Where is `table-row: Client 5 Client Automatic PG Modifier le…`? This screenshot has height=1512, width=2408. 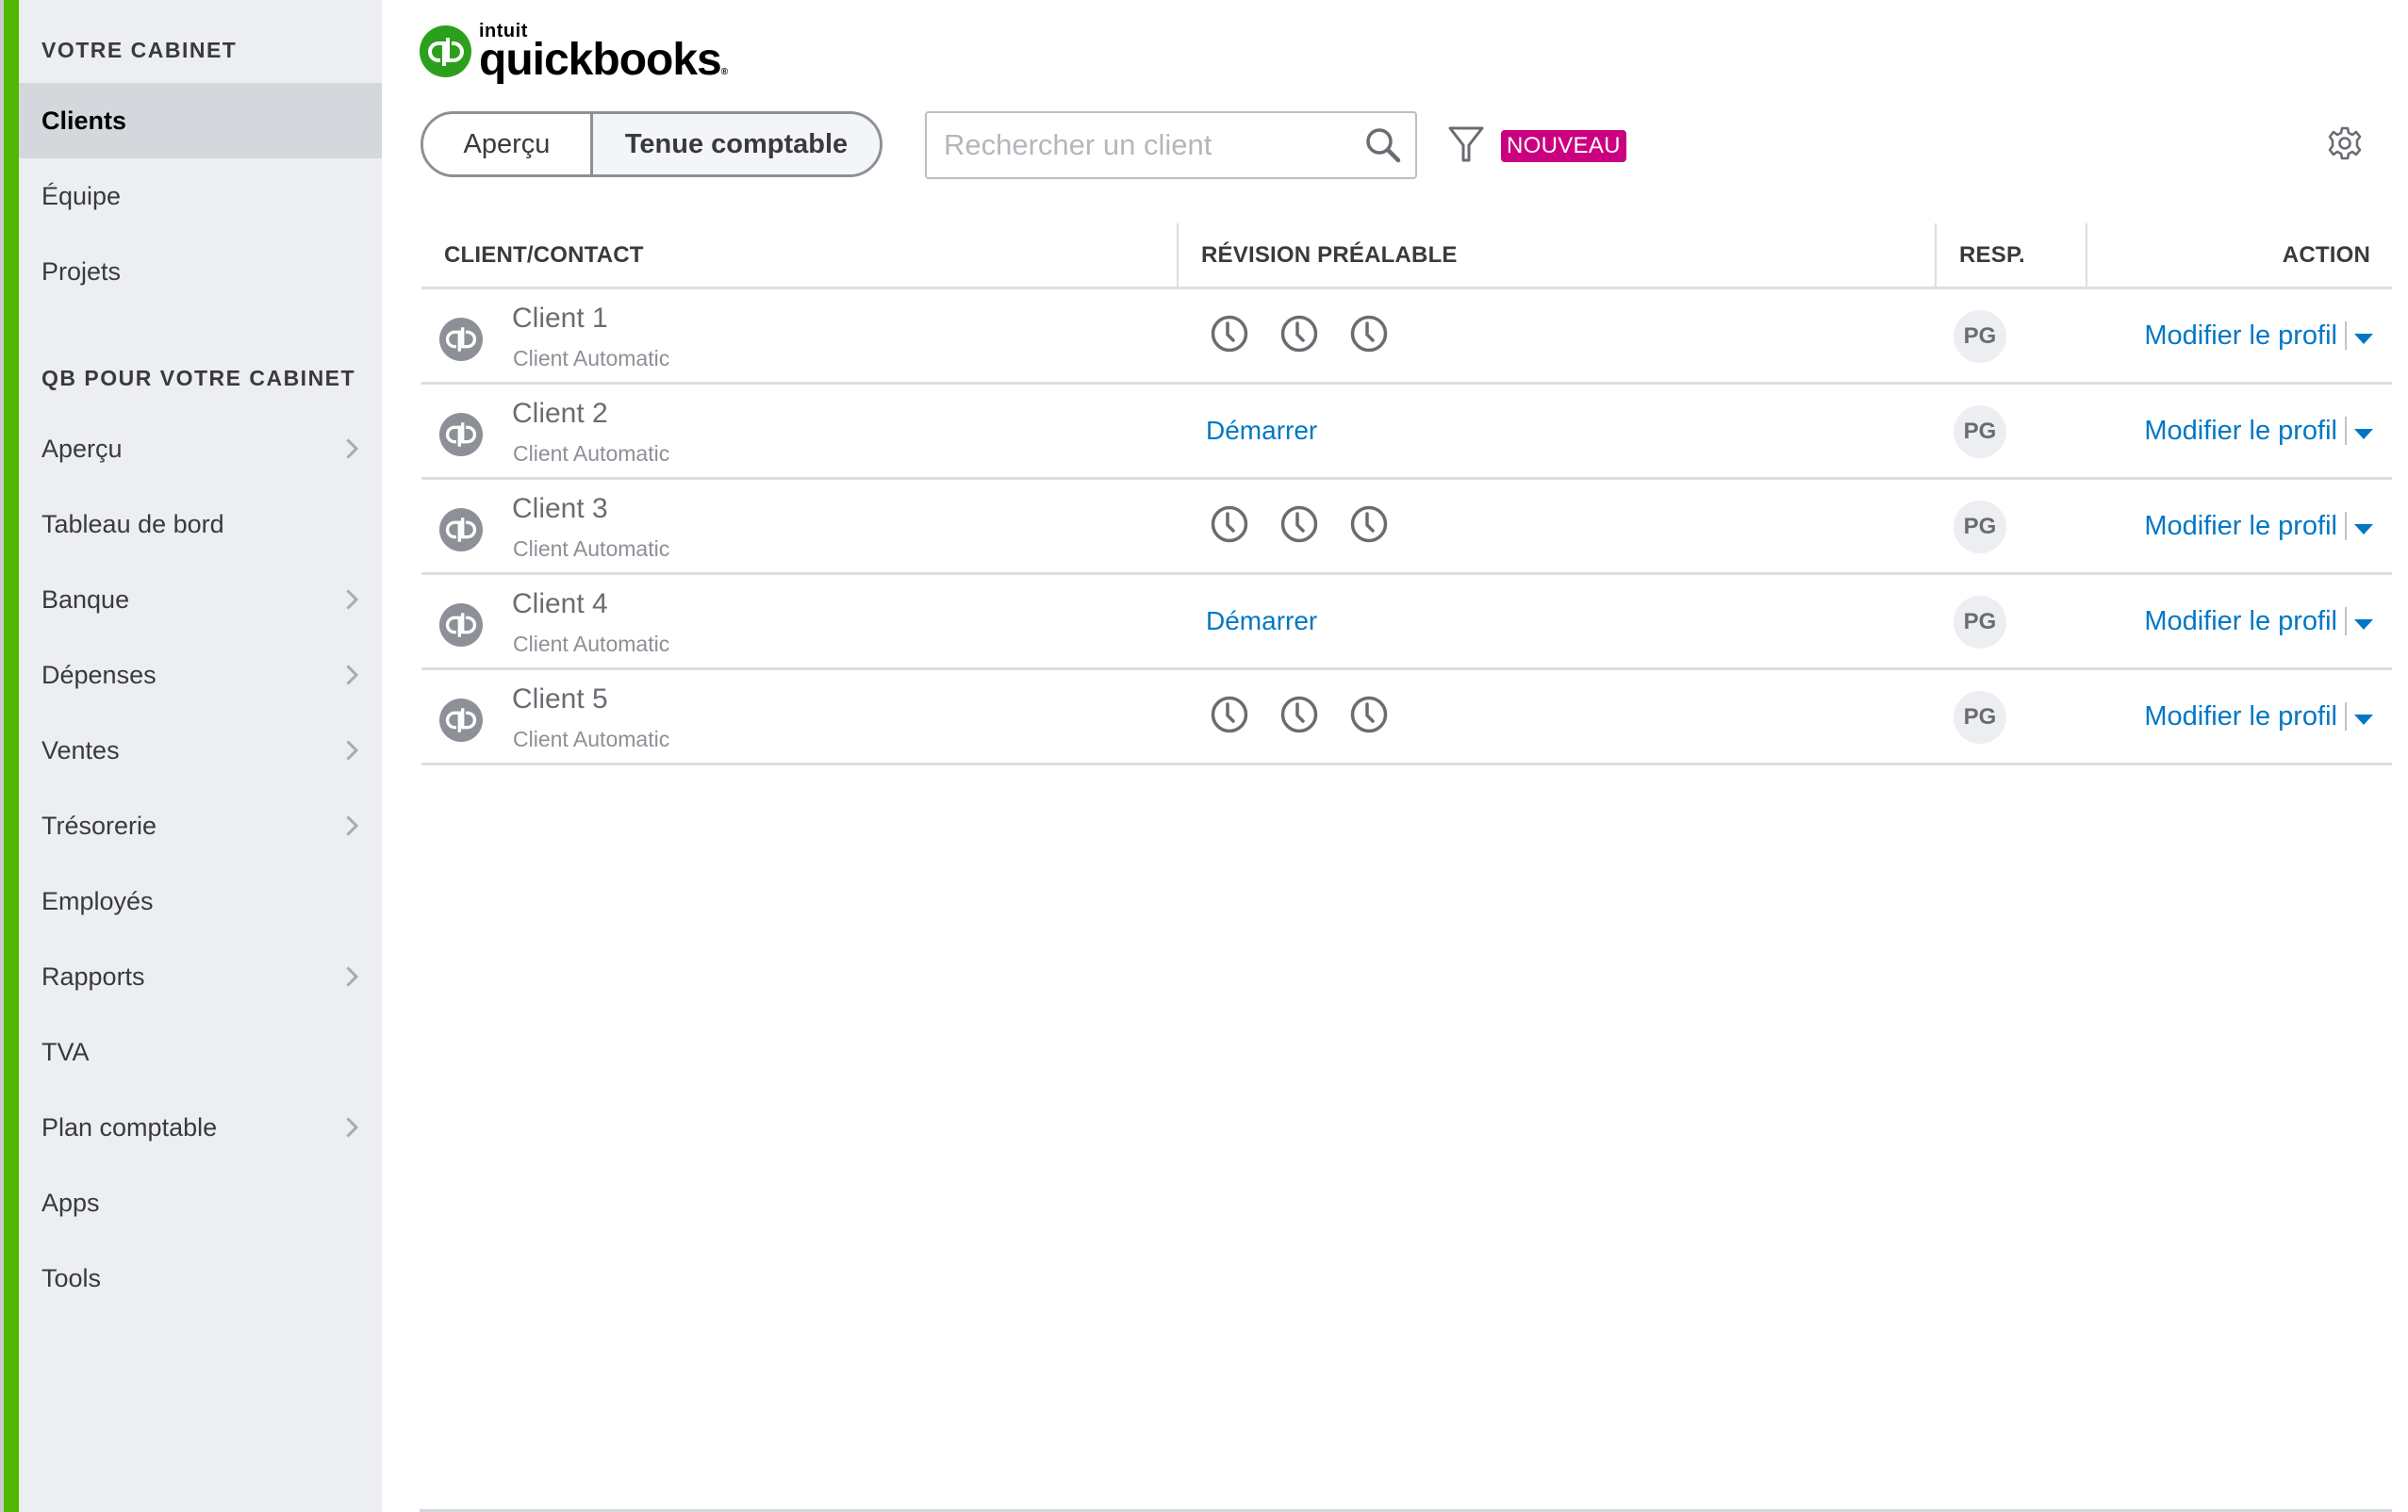
table-row: Client 5 Client Automatic PG Modifier le… is located at coordinates (1406, 718).